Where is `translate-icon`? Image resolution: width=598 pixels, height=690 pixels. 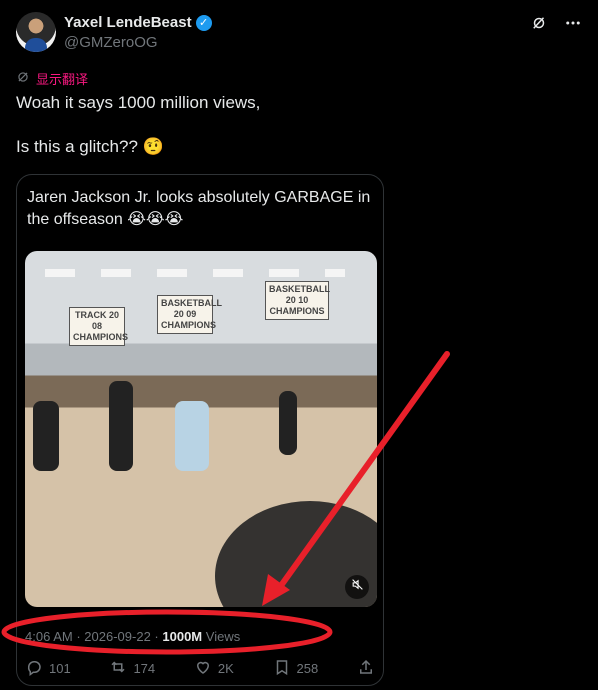 translate-icon is located at coordinates (23, 78).